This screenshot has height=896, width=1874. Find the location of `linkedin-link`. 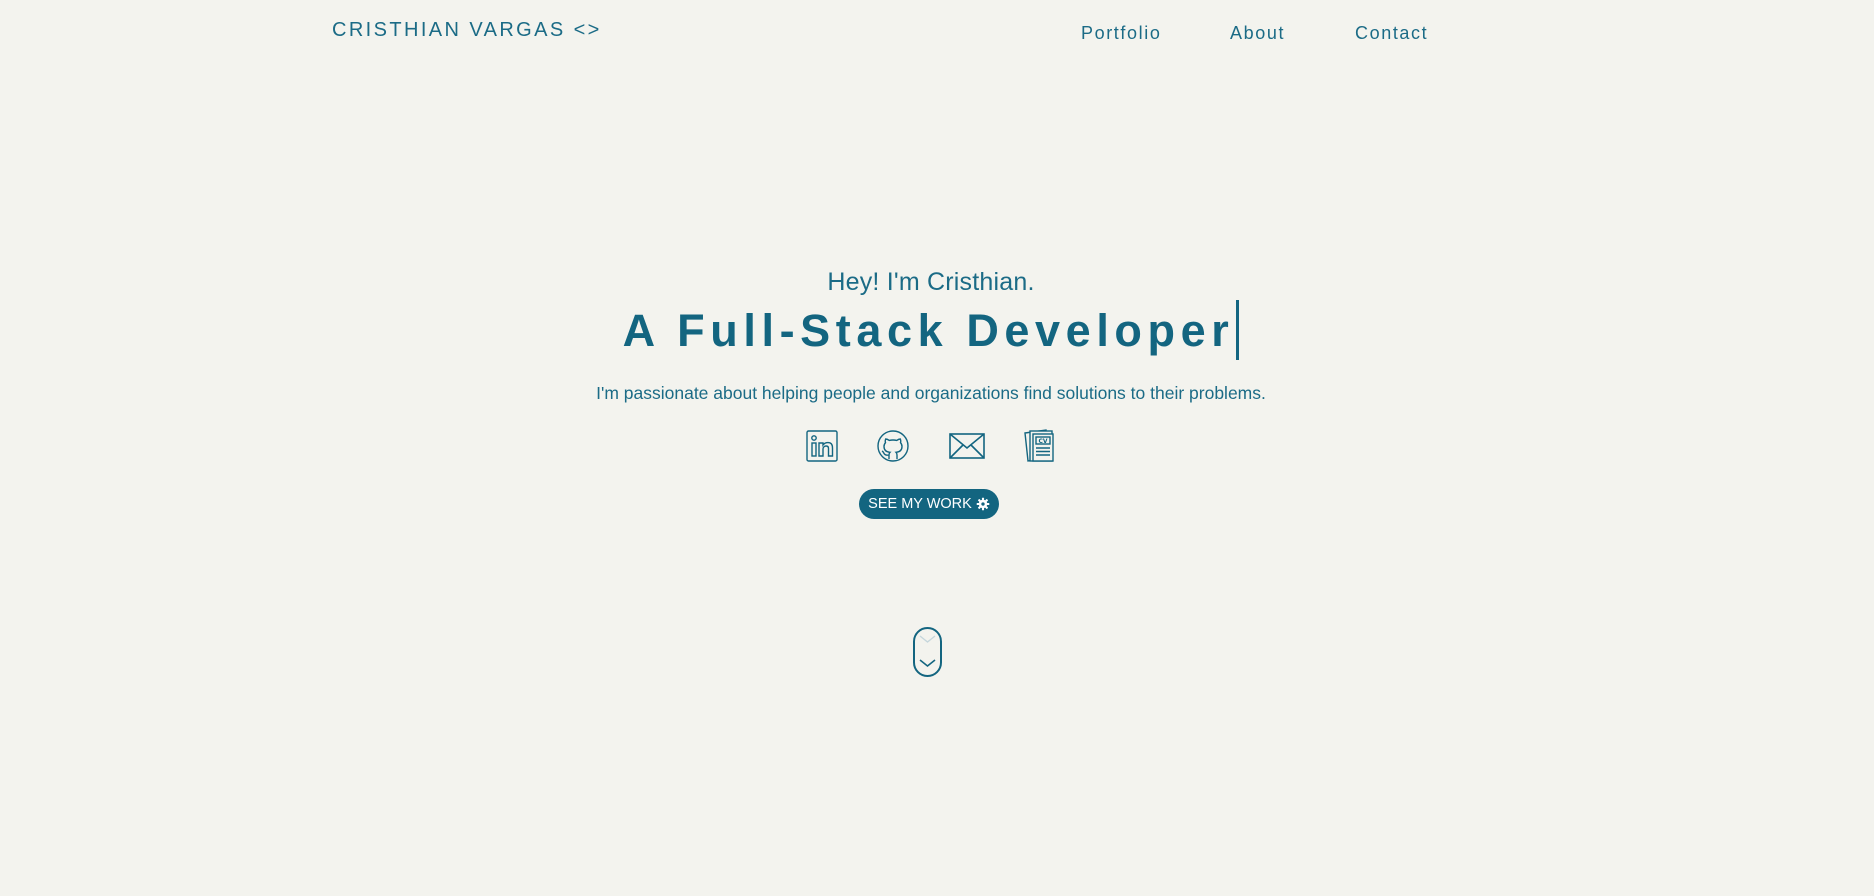

linkedin-link is located at coordinates (822, 446).